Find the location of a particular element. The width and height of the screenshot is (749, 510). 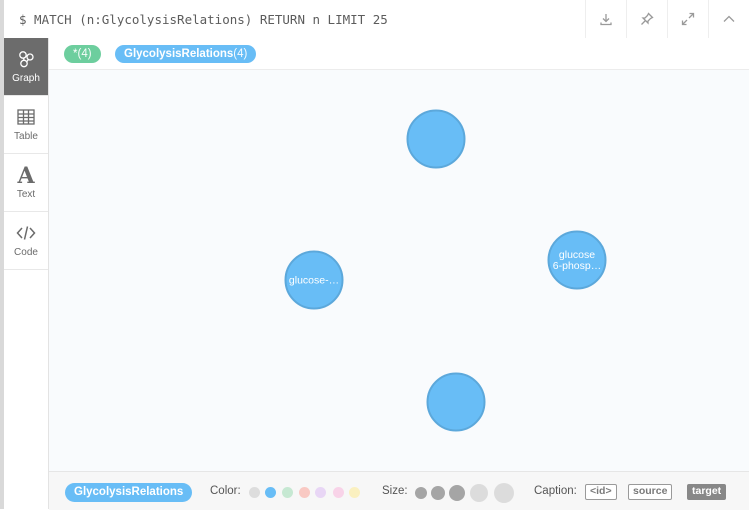

sidebar-item-graph: Graph is located at coordinates (26, 67).